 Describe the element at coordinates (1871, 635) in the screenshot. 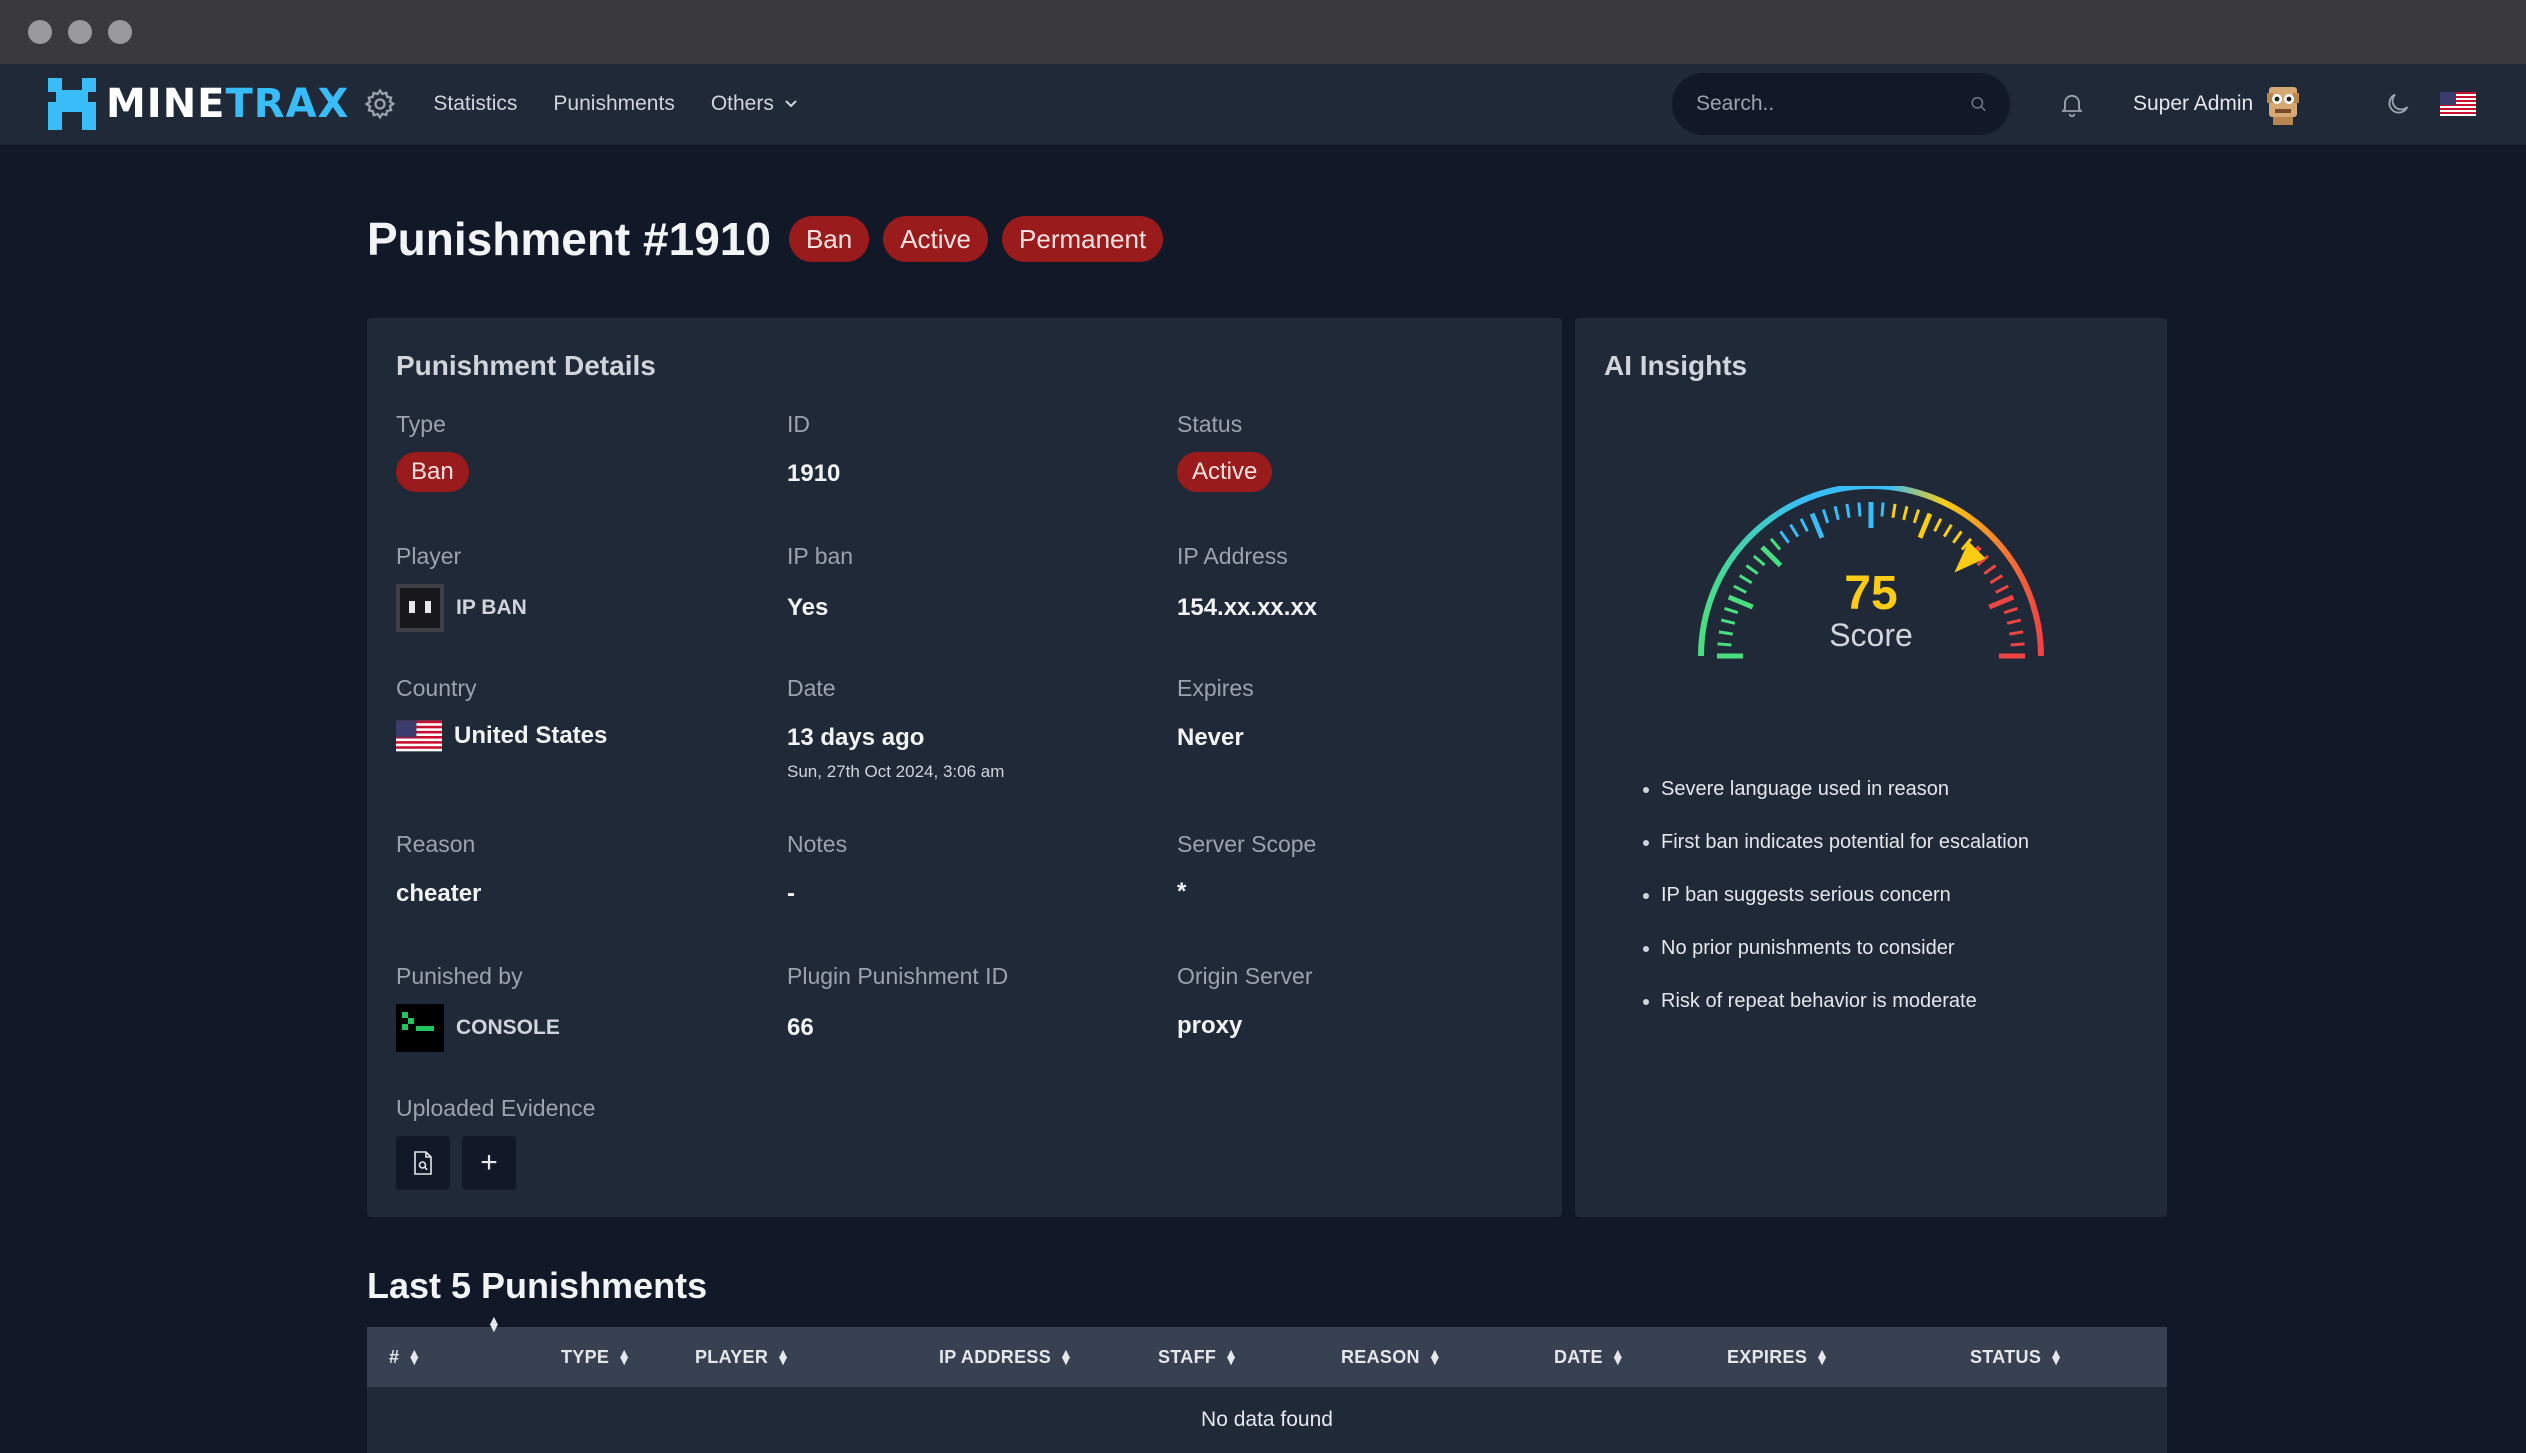

I see `gauge-score-label: Score` at that location.